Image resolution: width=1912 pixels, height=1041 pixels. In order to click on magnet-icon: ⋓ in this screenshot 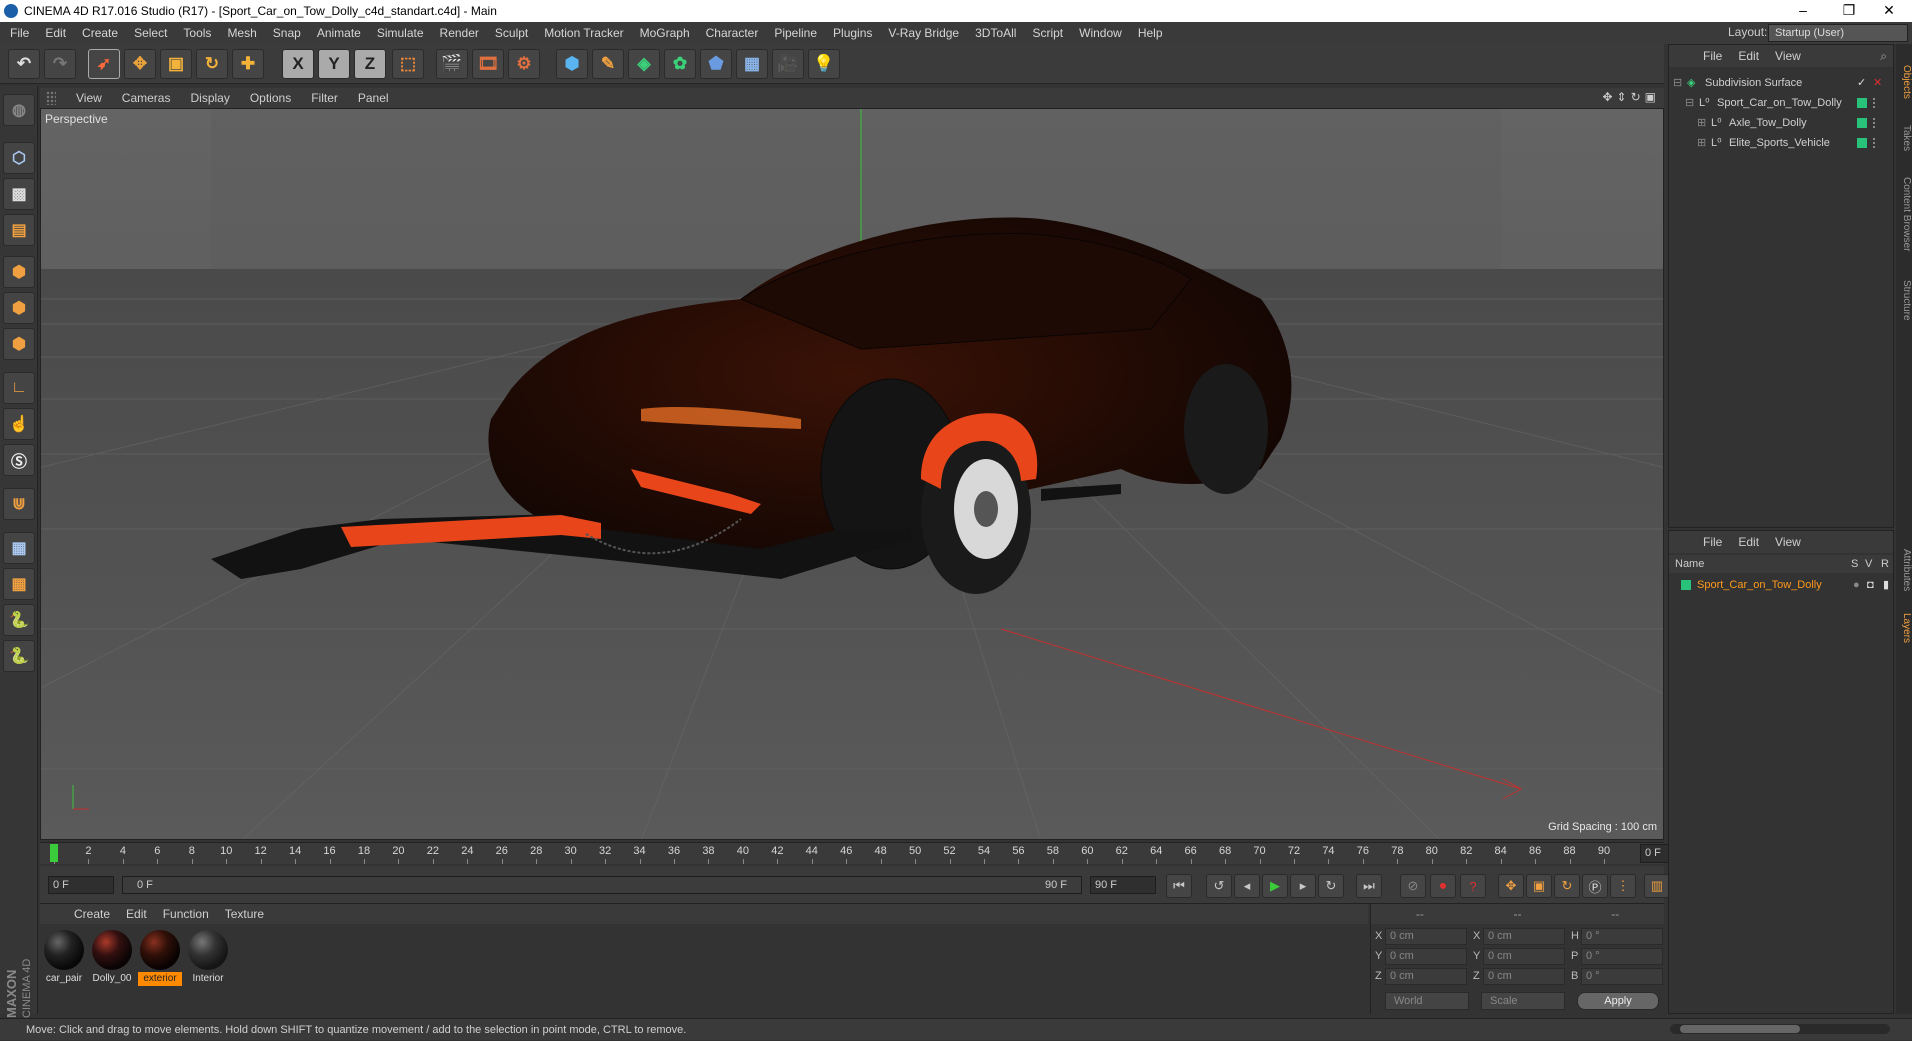, I will do `click(19, 504)`.